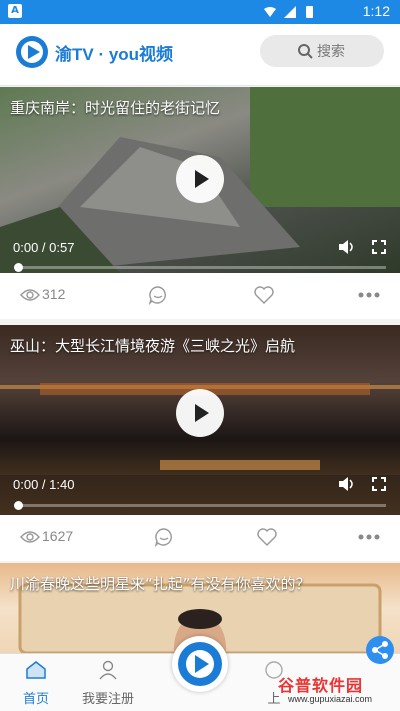 The width and height of the screenshot is (400, 711). Describe the element at coordinates (54, 294) in the screenshot. I see `view-count: 312` at that location.